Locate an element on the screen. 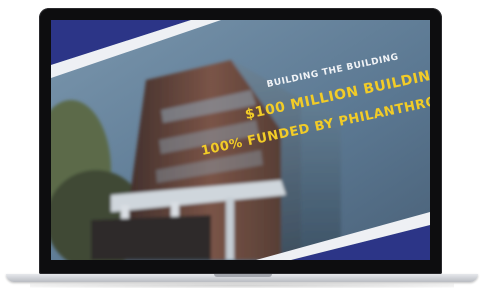  laptop-base is located at coordinates (242, 278).